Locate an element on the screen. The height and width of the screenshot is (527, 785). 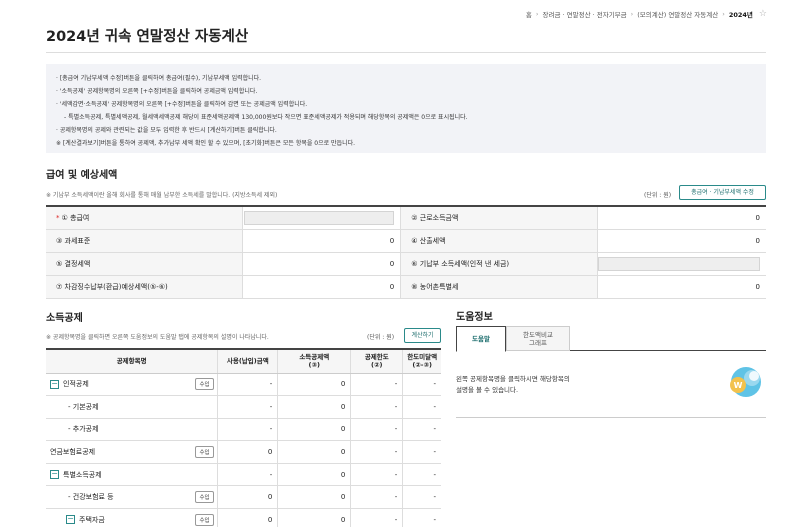
prepaid-tax-value is located at coordinates (681, 264).